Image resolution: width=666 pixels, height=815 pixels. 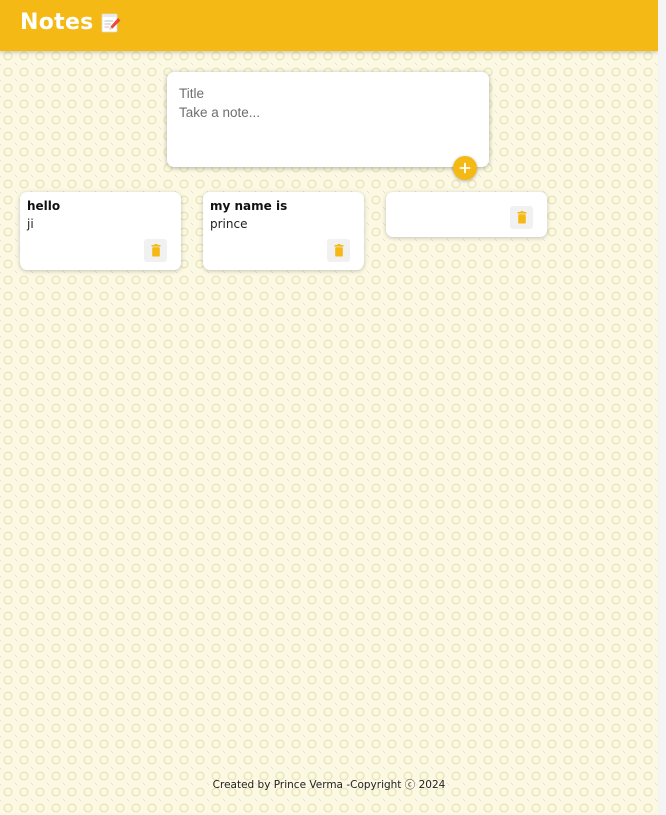 What do you see at coordinates (30, 224) in the screenshot?
I see `note-content: ji` at bounding box center [30, 224].